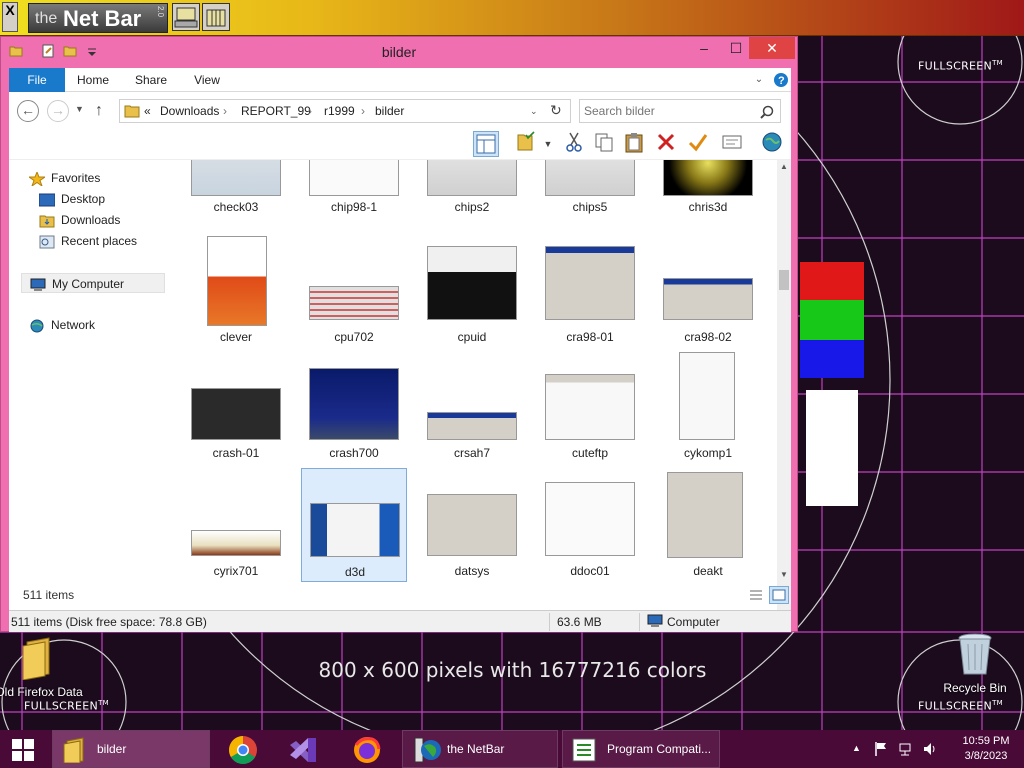 This screenshot has width=1024, height=768. Describe the element at coordinates (906, 749) in the screenshot. I see `network-status-icon` at that location.